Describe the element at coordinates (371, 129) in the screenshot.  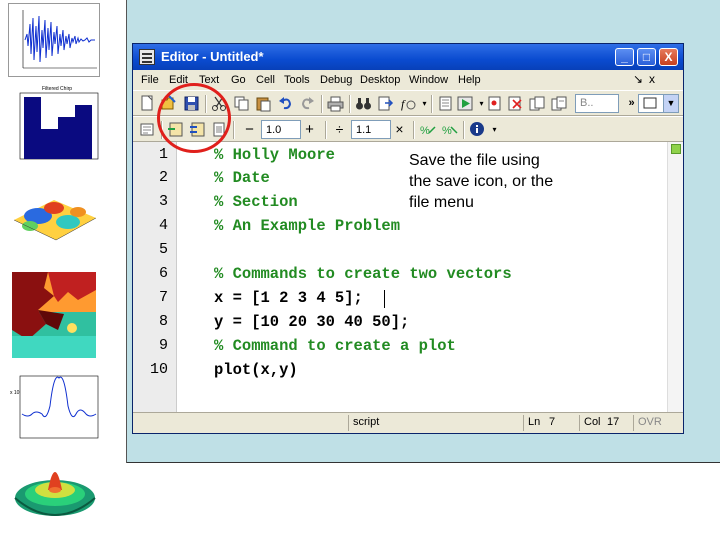
I see `divide-value-field` at that location.